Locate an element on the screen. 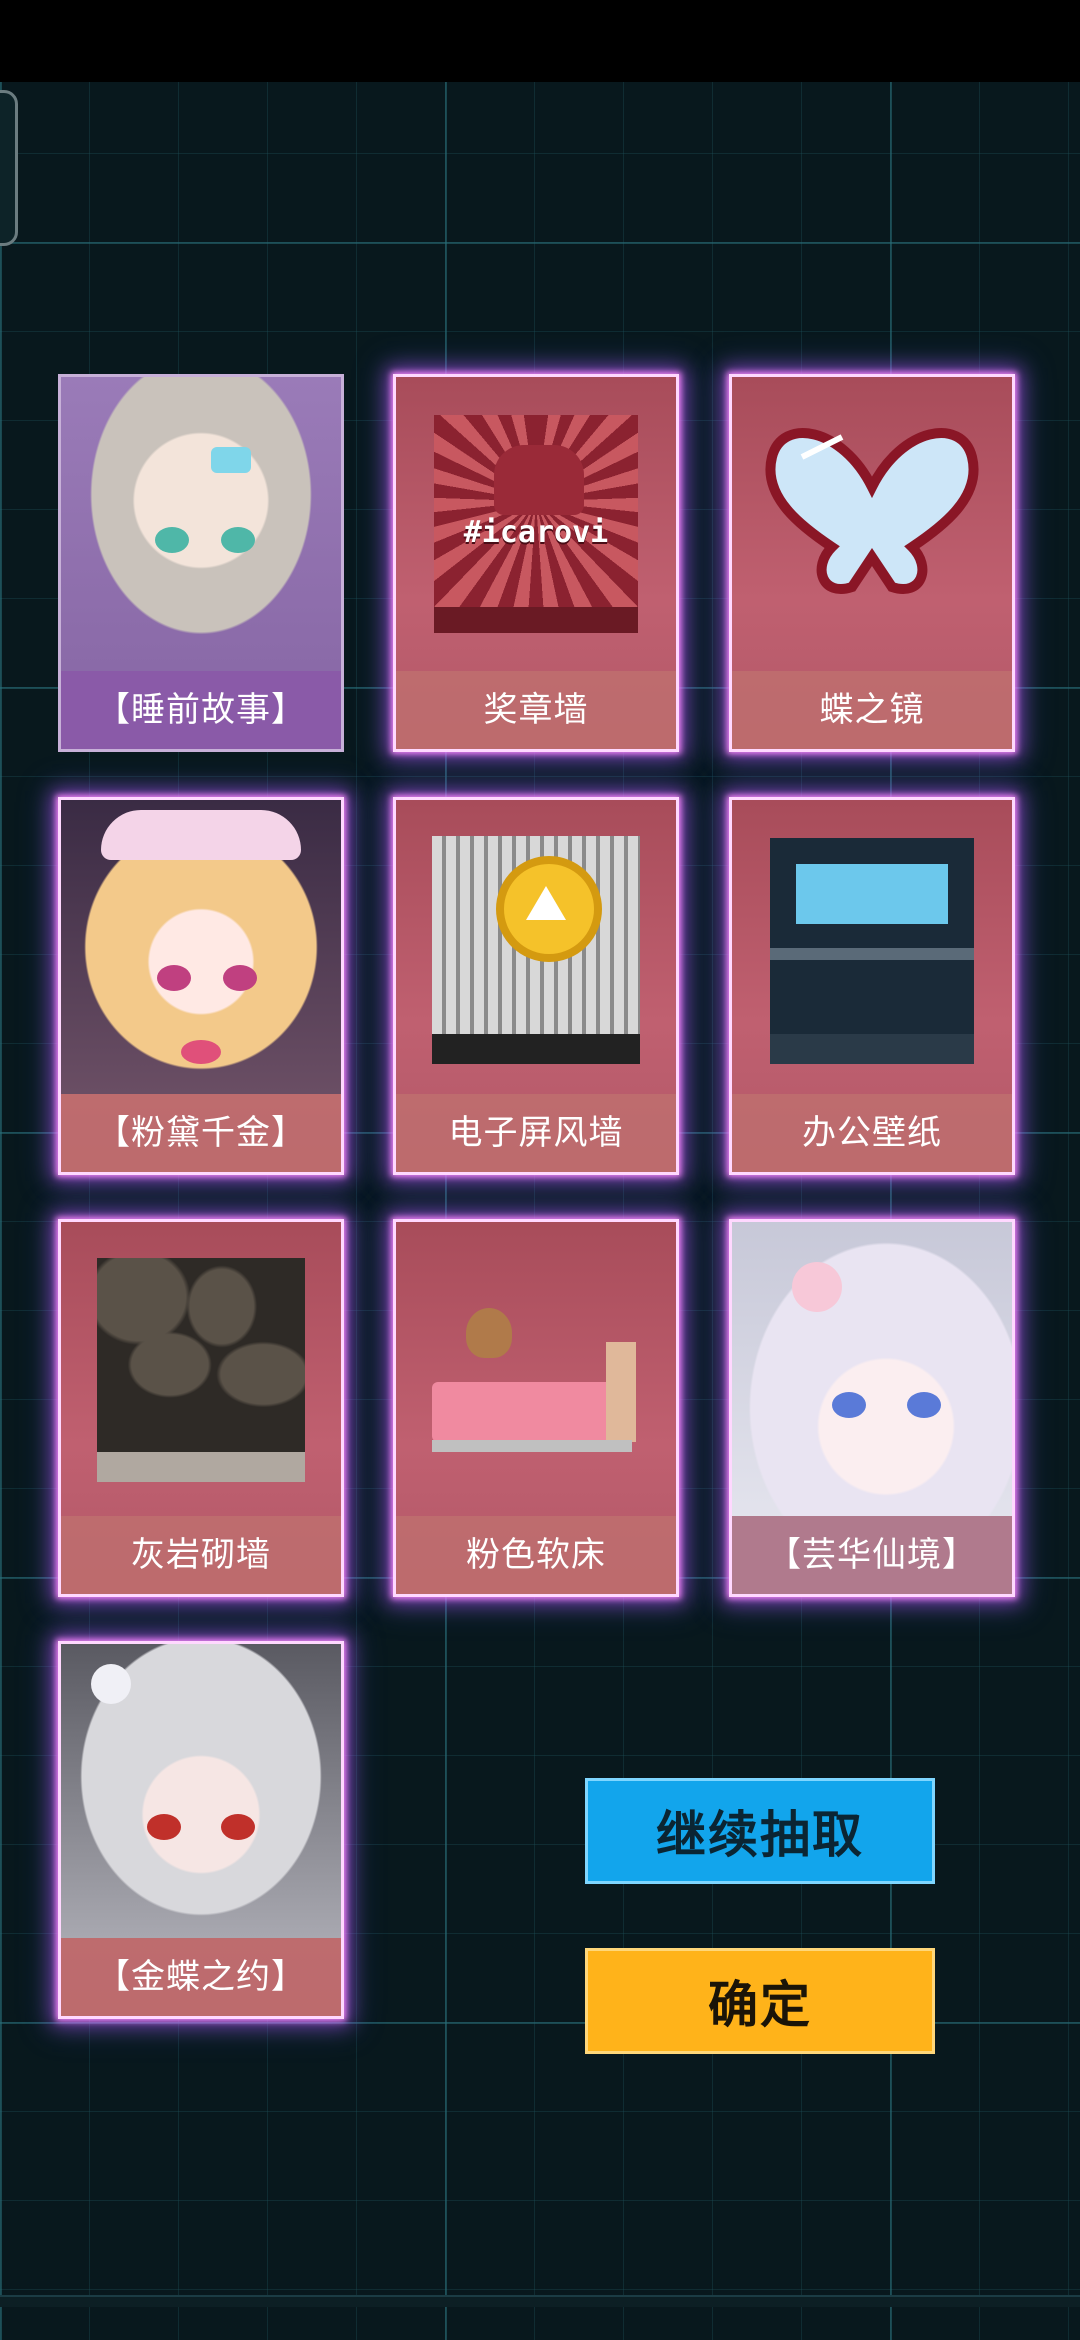  reward-card-stone-wall: 灰岩砌墙 is located at coordinates (201, 1408).